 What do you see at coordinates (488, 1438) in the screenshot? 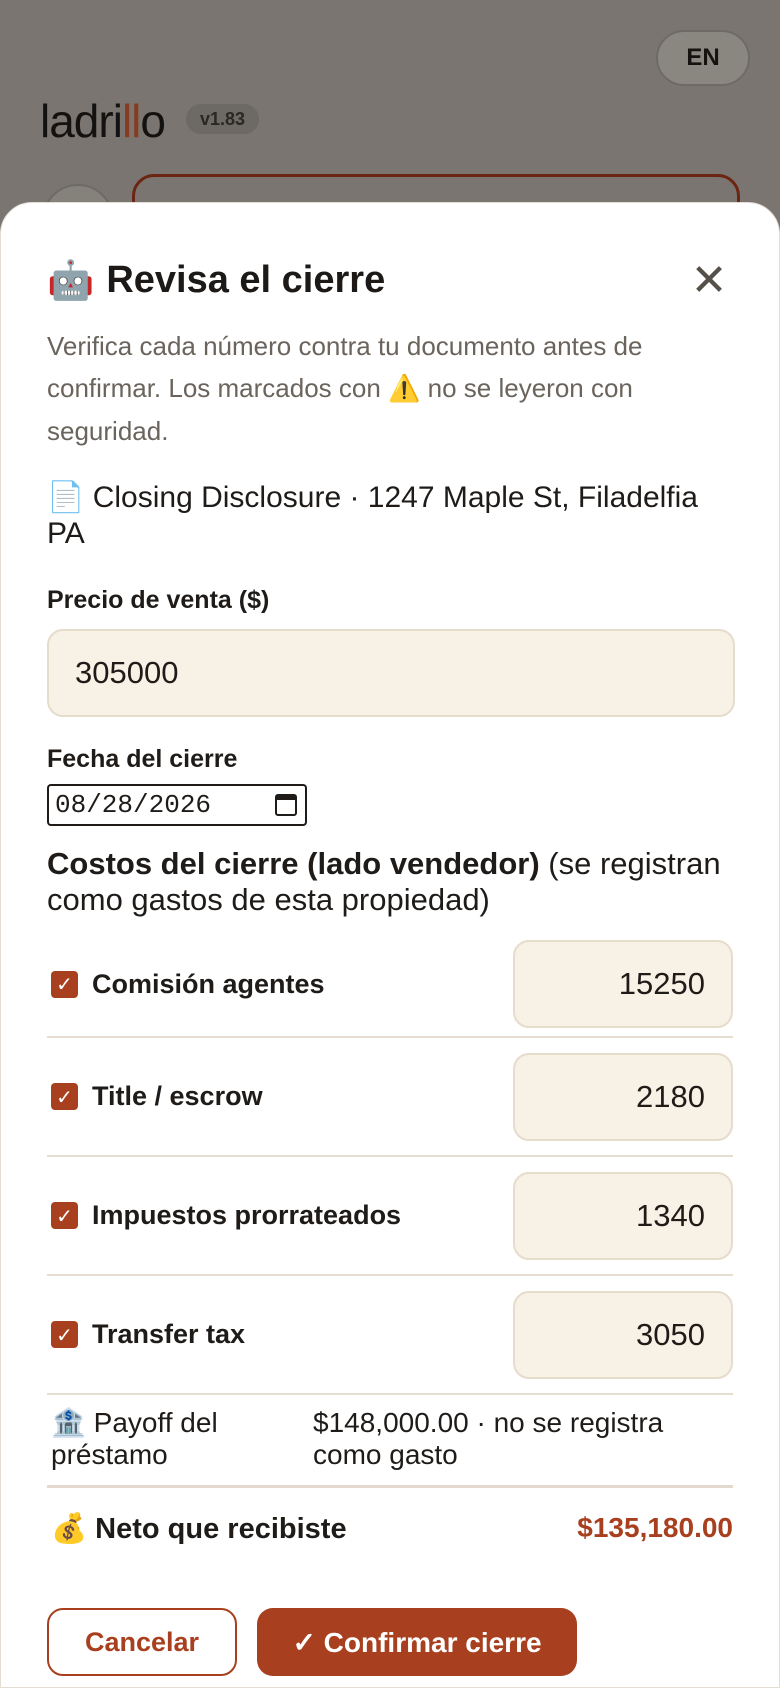
I see `loan-payoff-value: $148,000.00 · no se registra como gasto` at bounding box center [488, 1438].